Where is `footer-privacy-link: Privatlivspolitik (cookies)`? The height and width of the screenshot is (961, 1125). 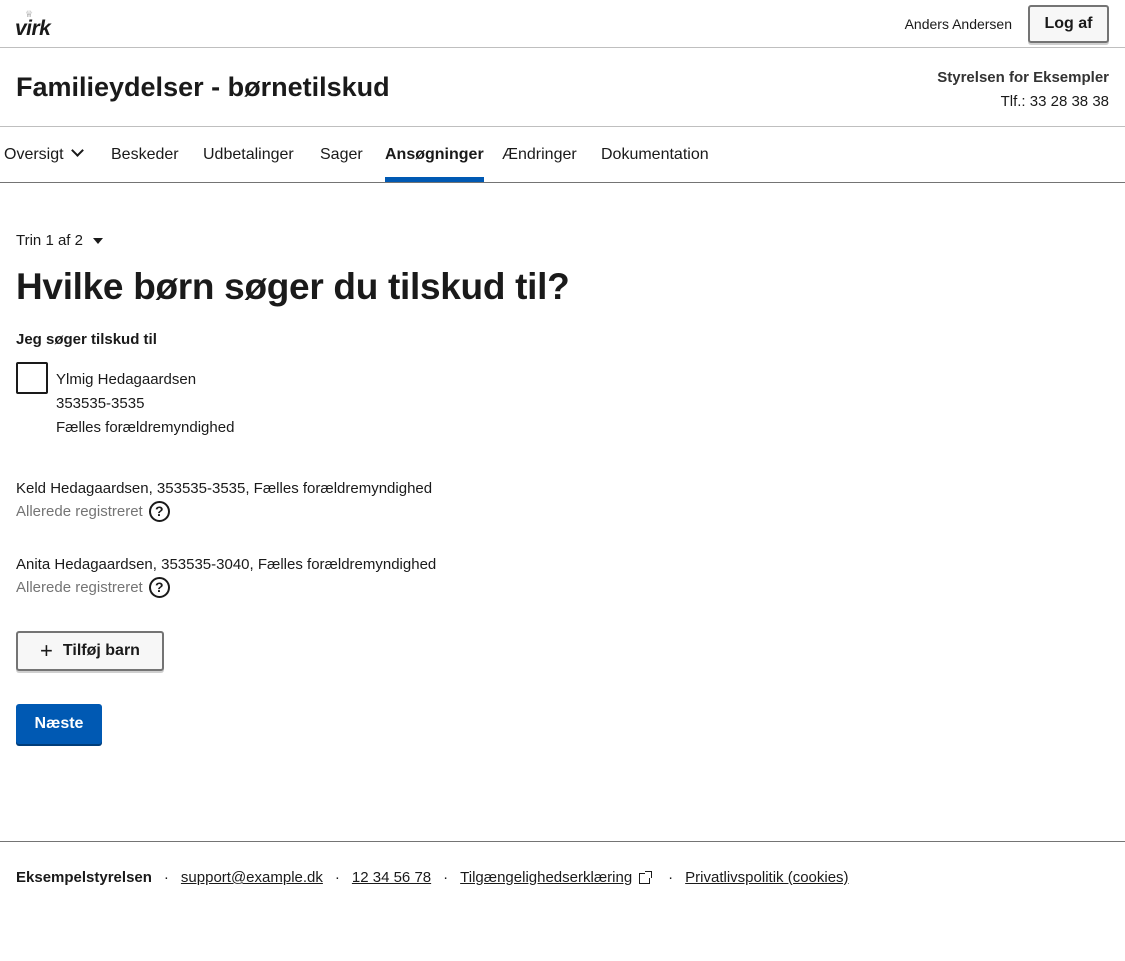 footer-privacy-link: Privatlivspolitik (cookies) is located at coordinates (766, 877).